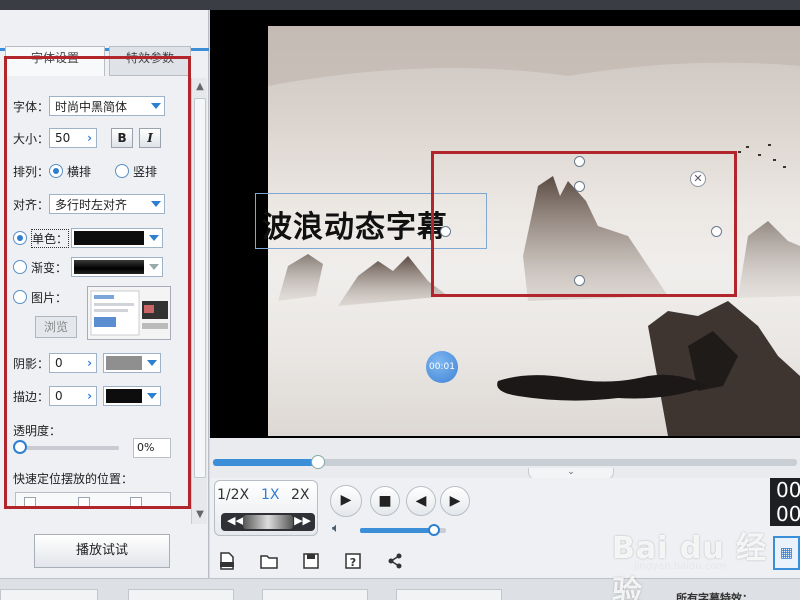 The height and width of the screenshot is (600, 800). What do you see at coordinates (265, 462) in the screenshot?
I see `timeline-progress-fill` at bounding box center [265, 462].